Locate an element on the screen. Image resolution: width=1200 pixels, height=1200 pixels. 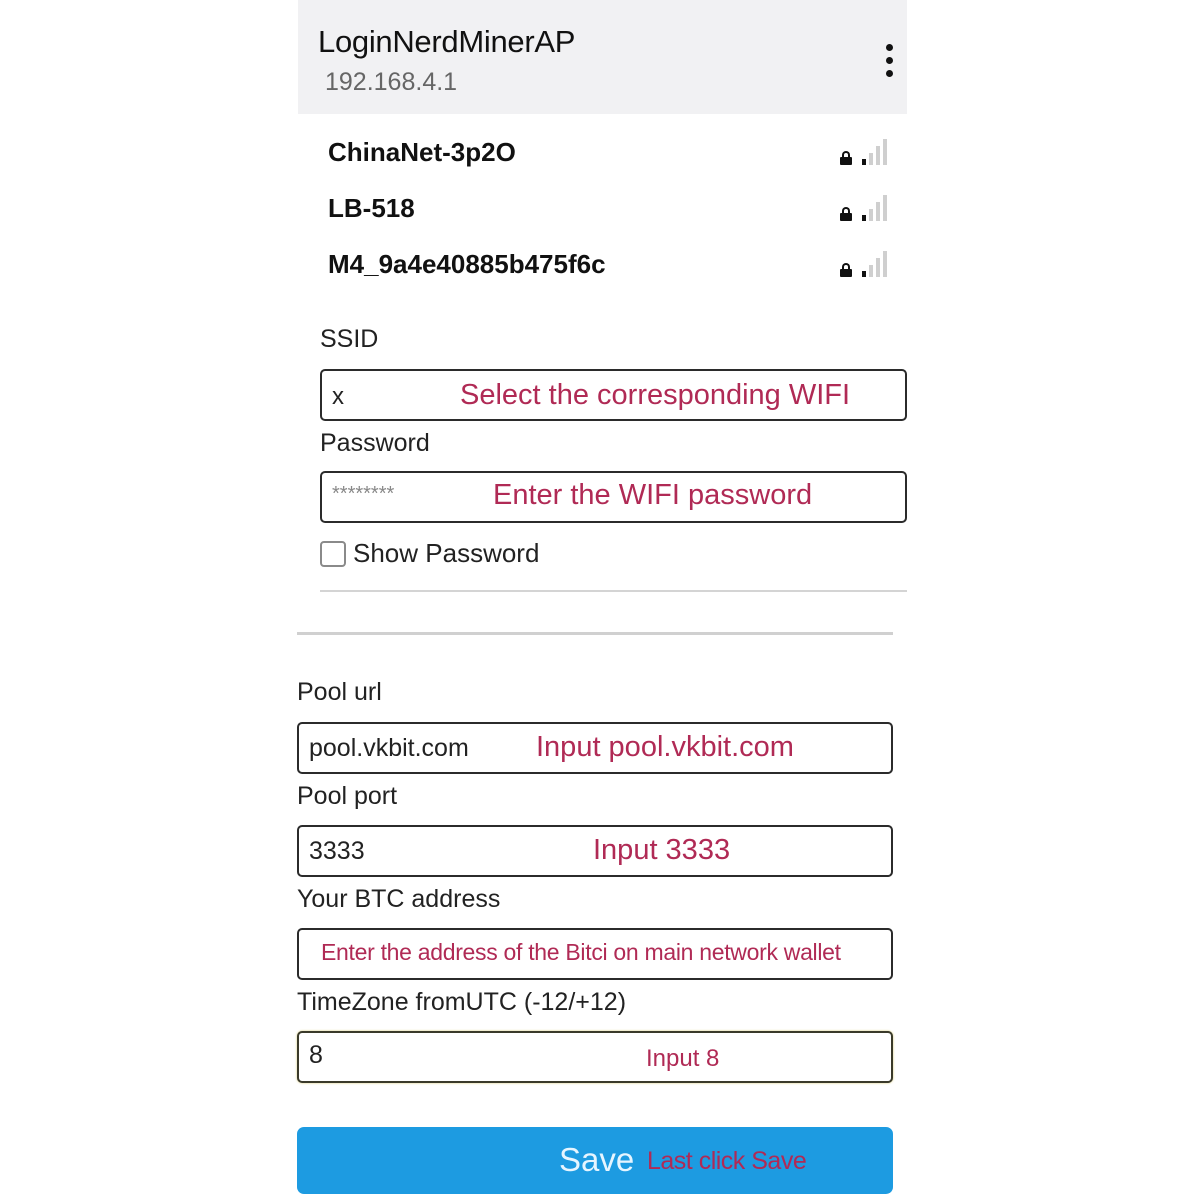
save-button: Save Last click Save is located at coordinates (595, 1160).